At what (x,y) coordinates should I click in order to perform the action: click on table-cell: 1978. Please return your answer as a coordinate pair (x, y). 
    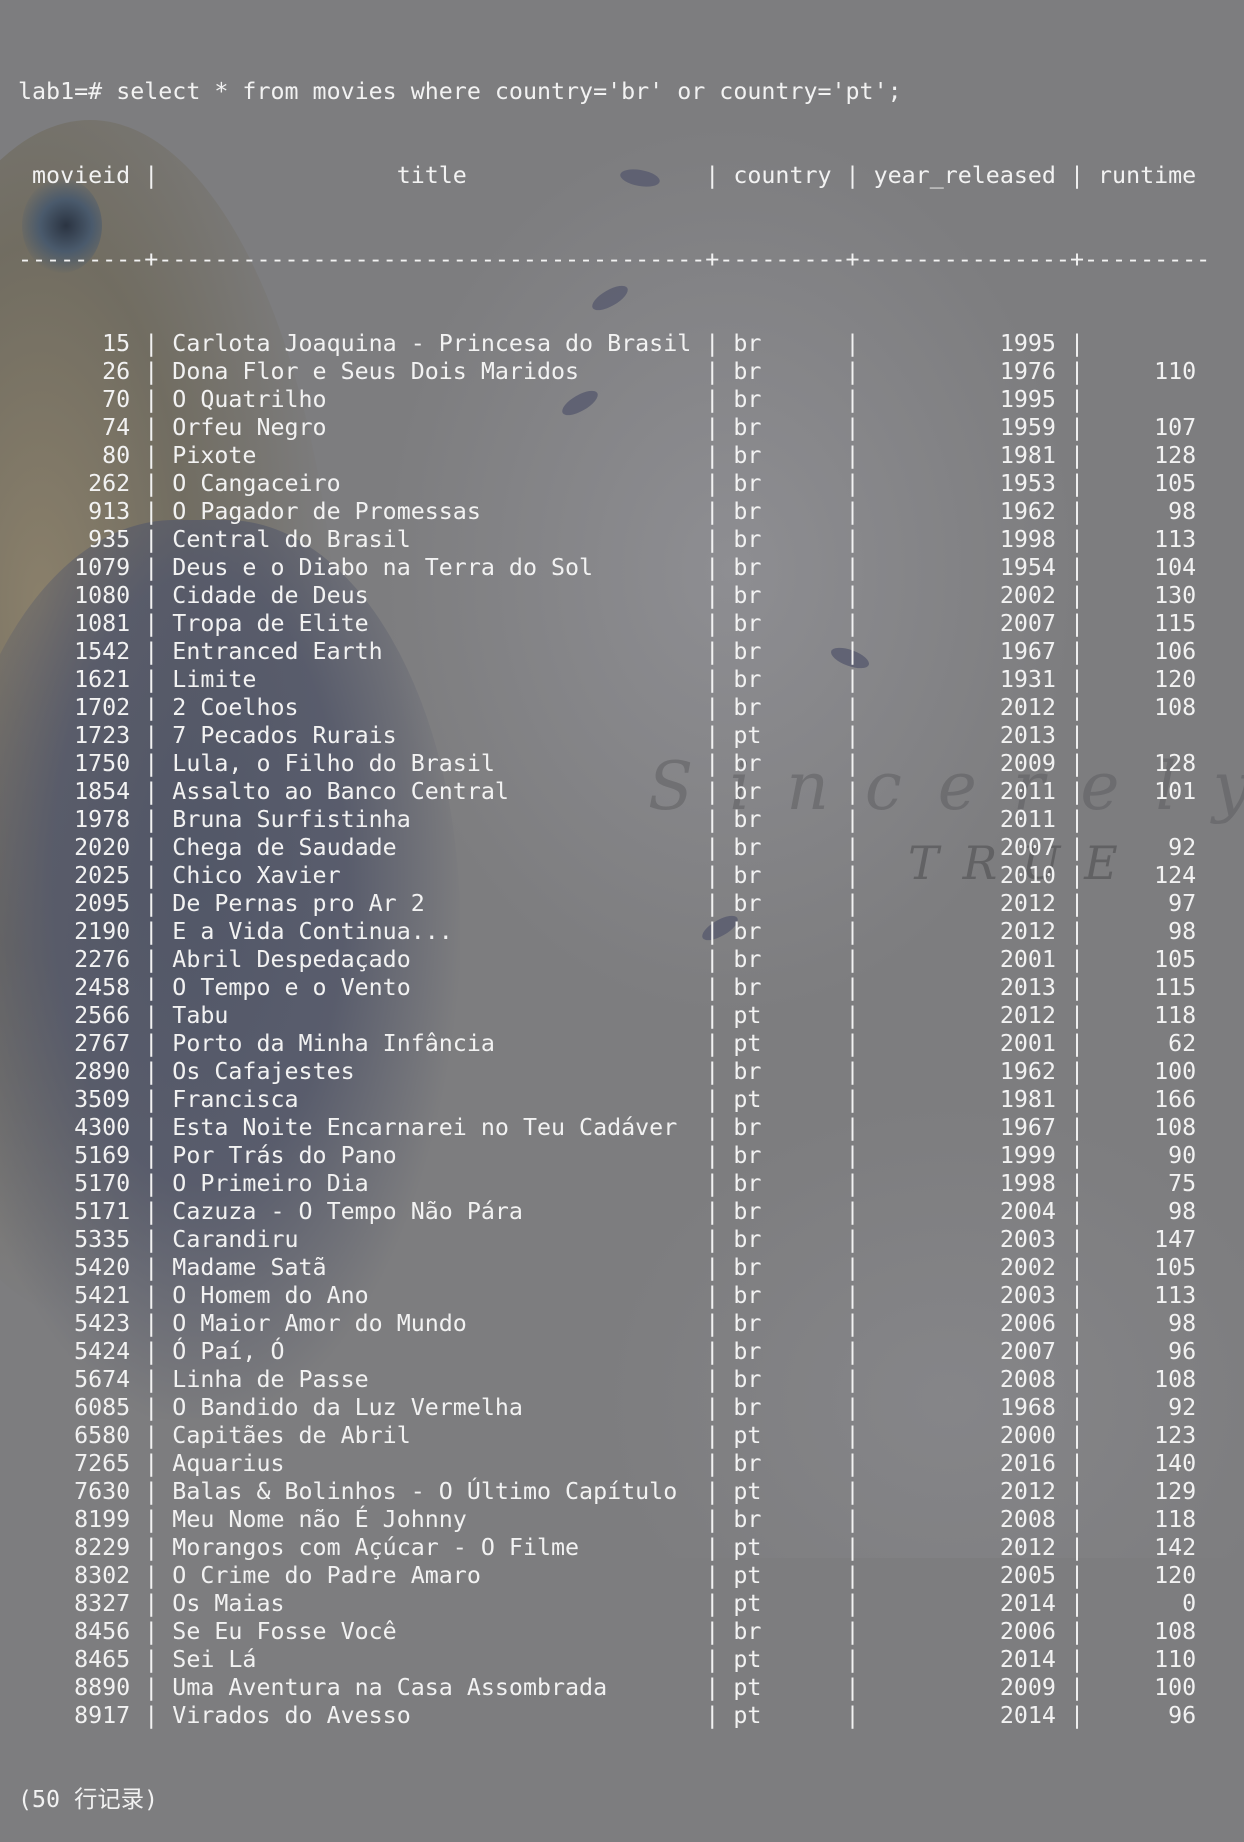
    Looking at the image, I should click on (81, 819).